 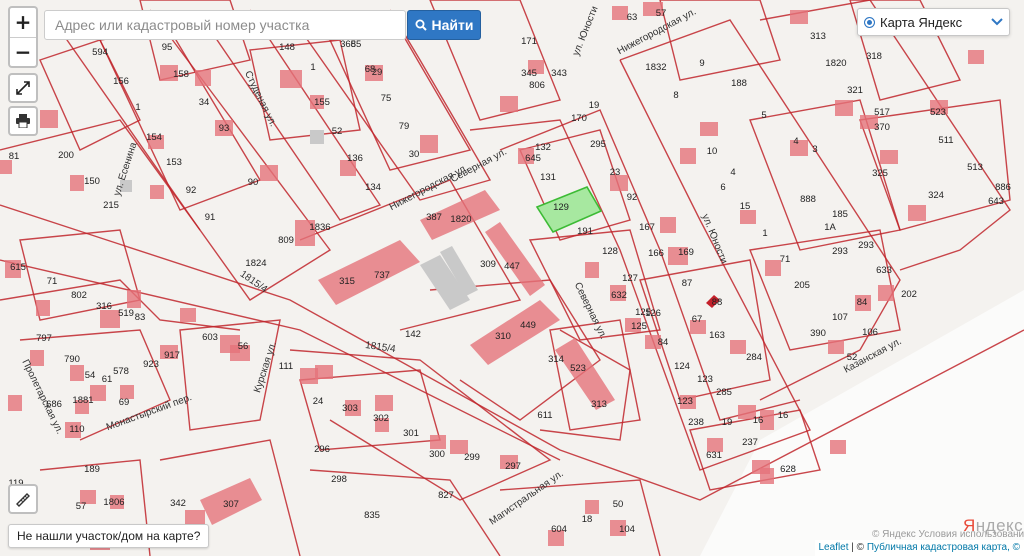 I want to click on parcel-number: 293, so click(x=840, y=251).